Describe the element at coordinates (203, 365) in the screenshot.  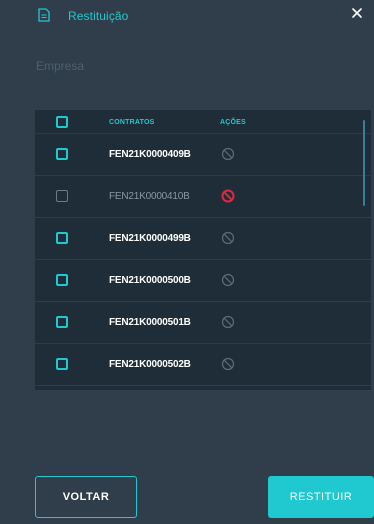
I see `table-row: FEN21K0000502B` at that location.